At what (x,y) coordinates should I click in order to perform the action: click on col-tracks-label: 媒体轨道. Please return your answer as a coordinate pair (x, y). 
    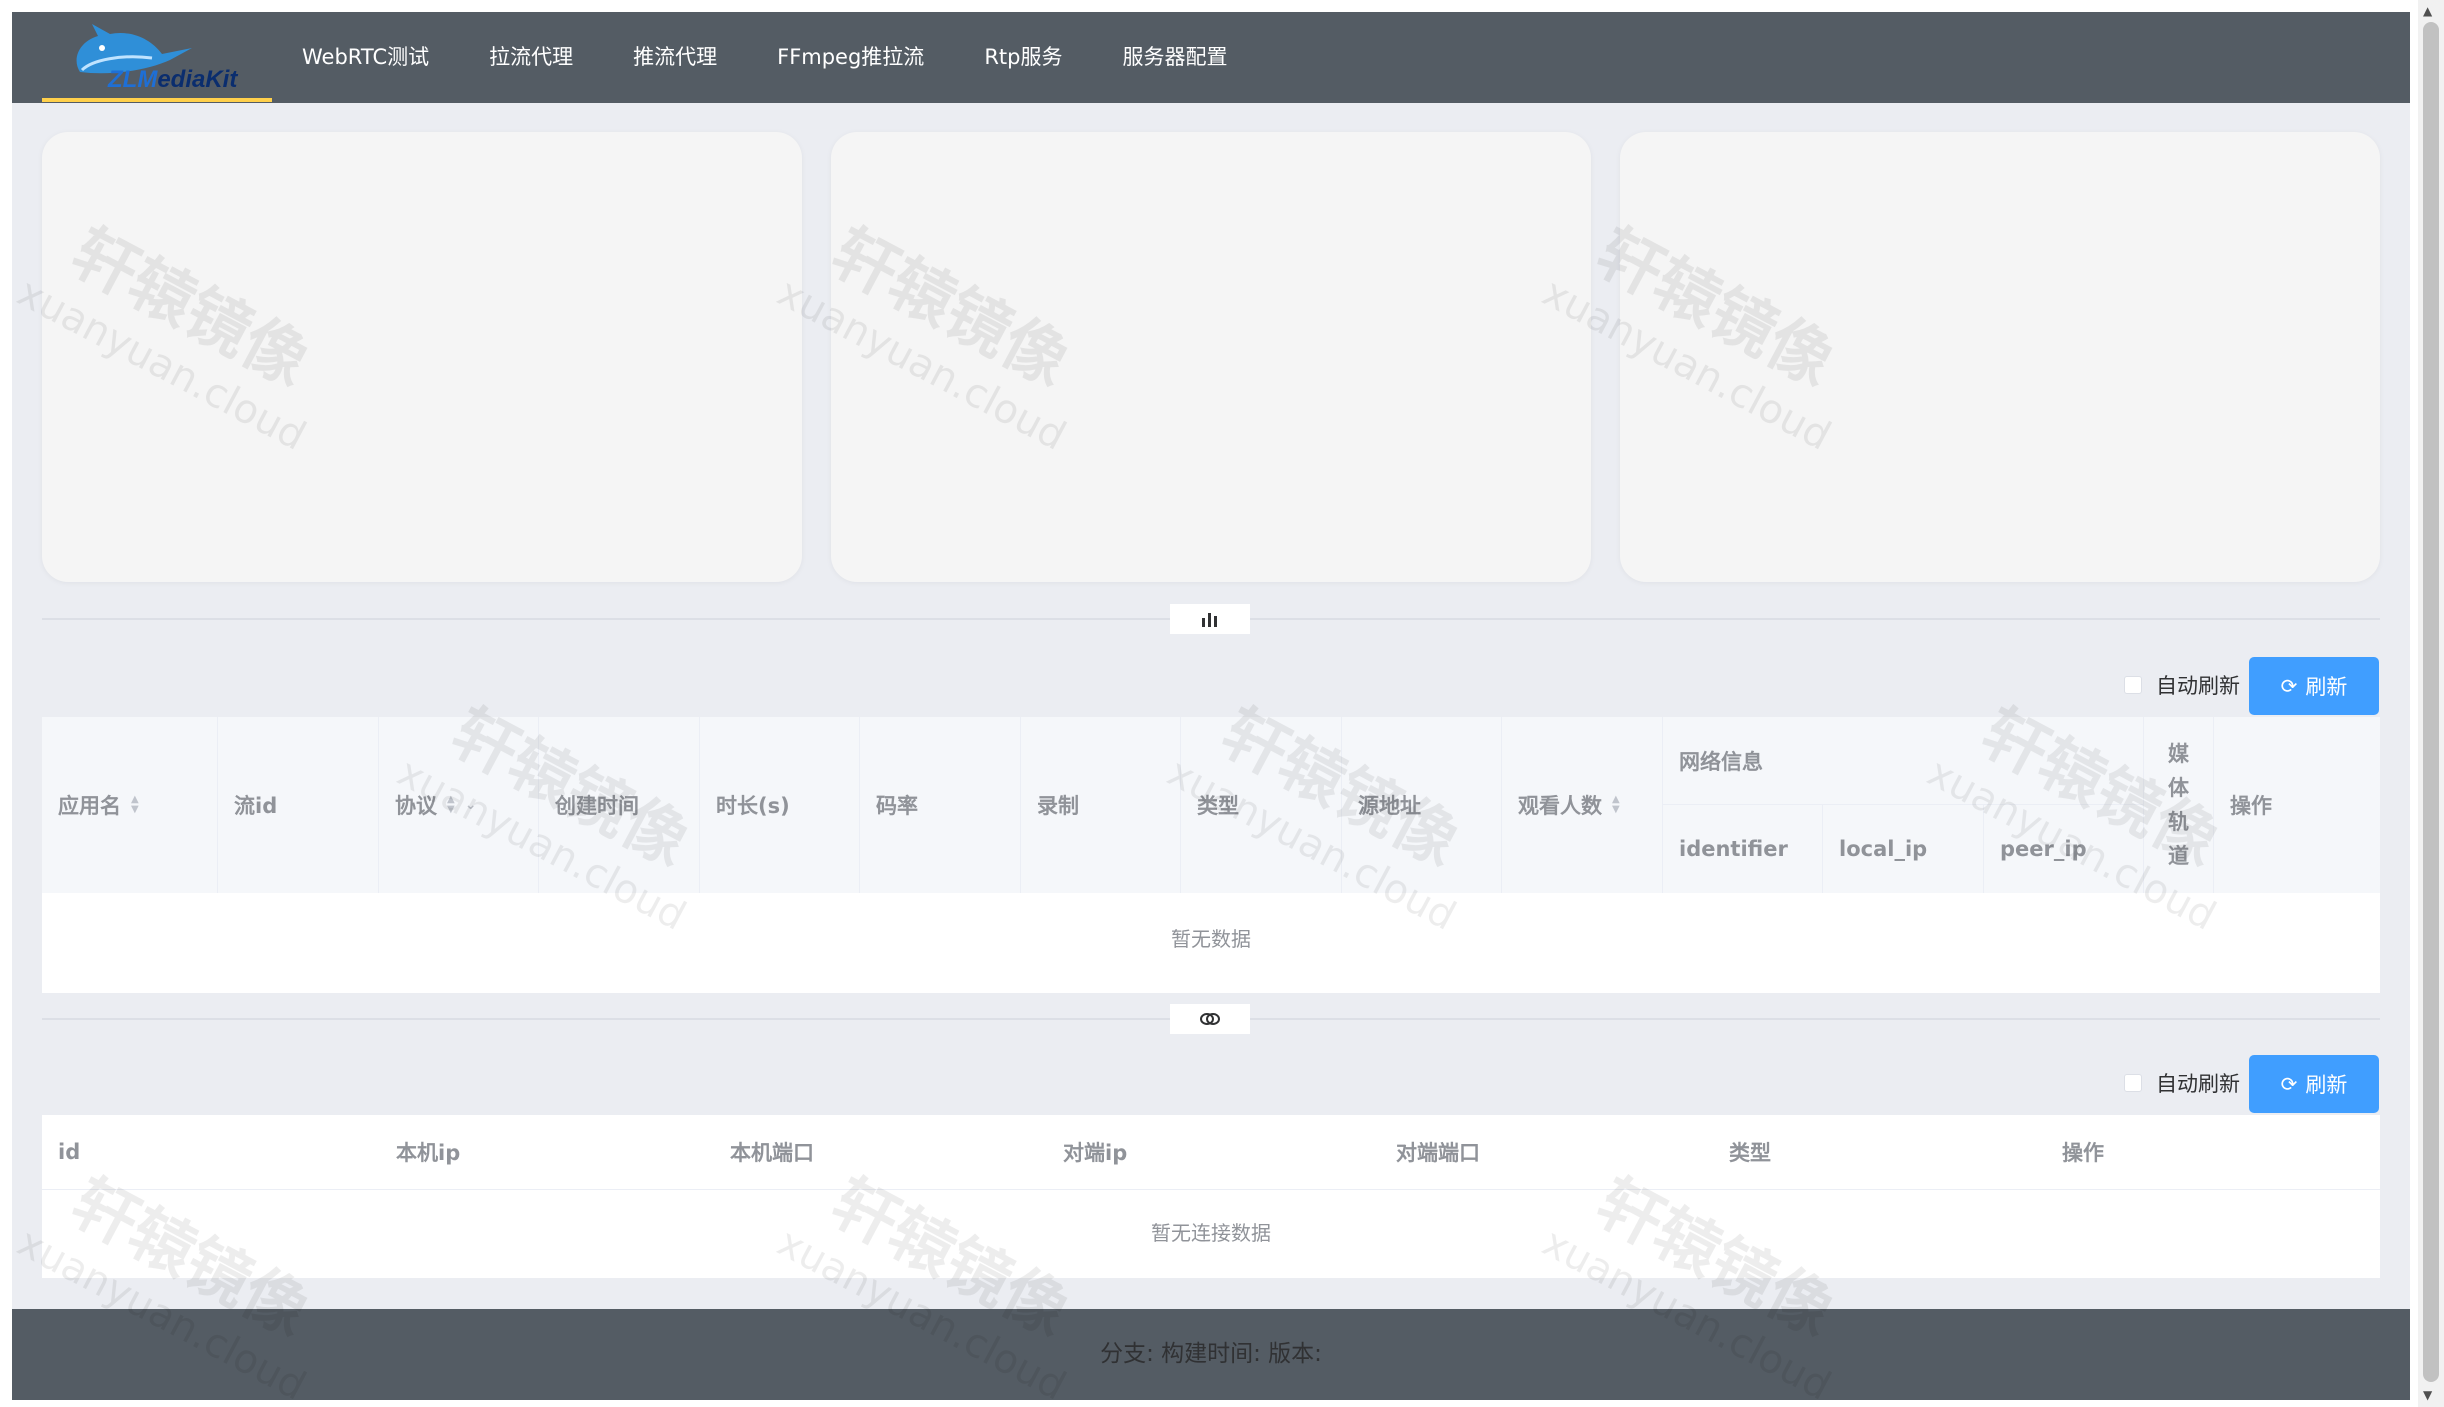
    Looking at the image, I should click on (2178, 805).